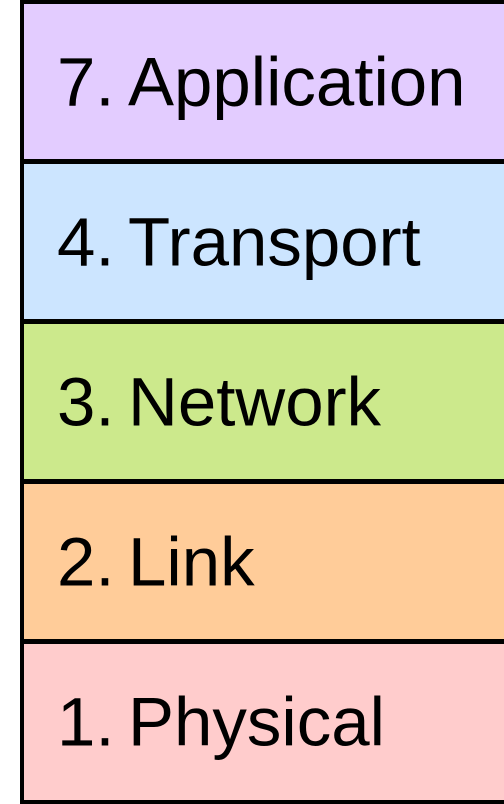  I want to click on layer-number: 4., so click(86, 241).